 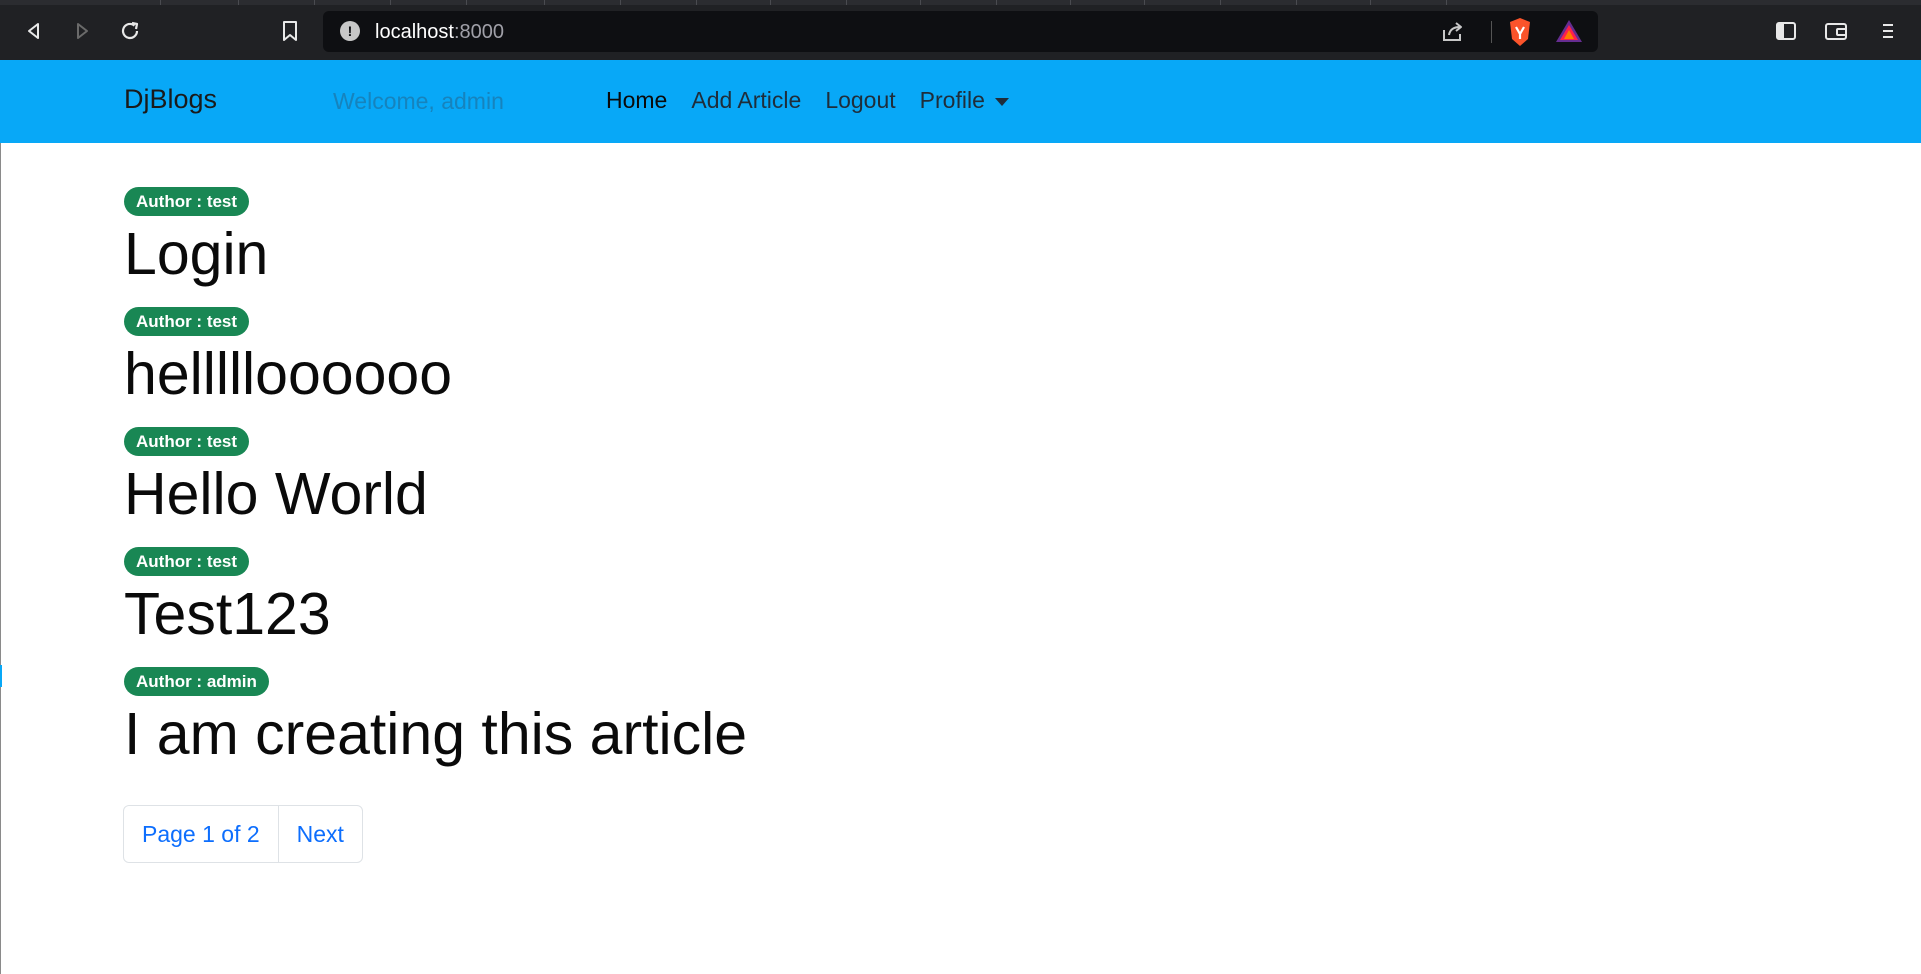 What do you see at coordinates (82, 31) in the screenshot?
I see `forward-icon` at bounding box center [82, 31].